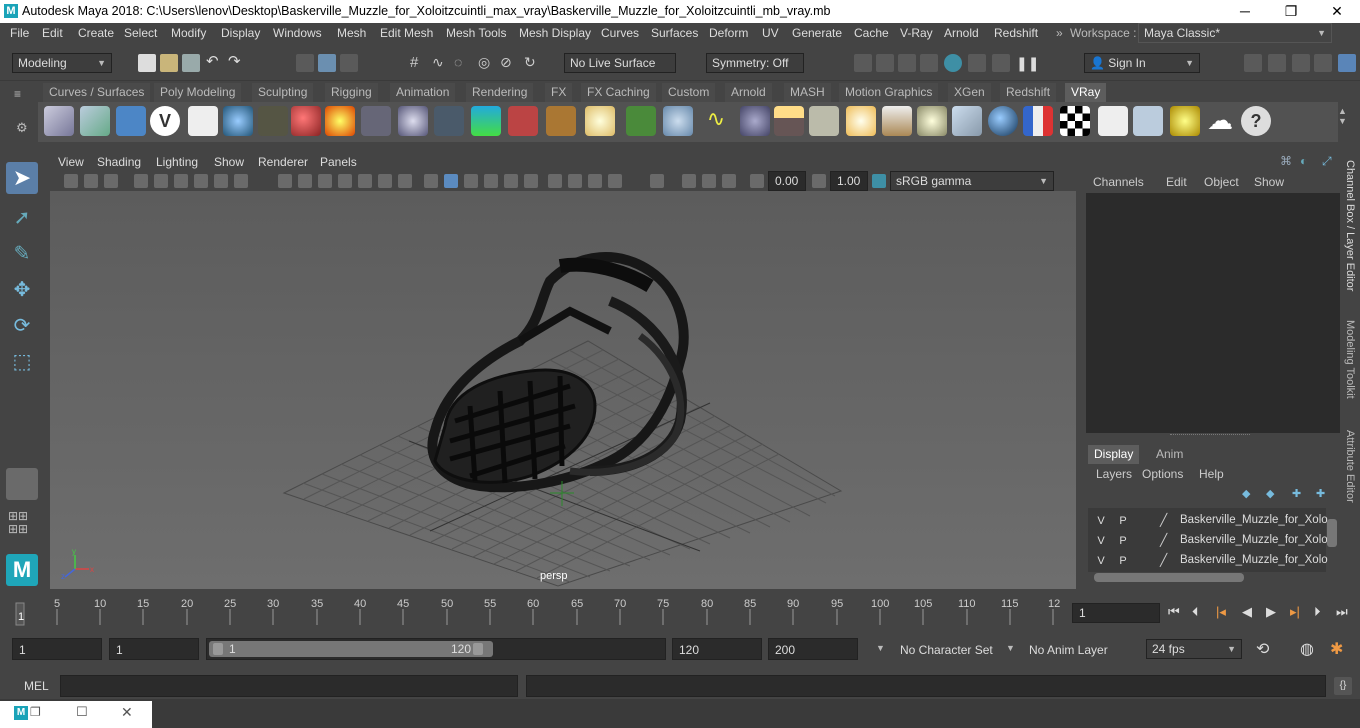 The image size is (1360, 728). What do you see at coordinates (1337, 11) in the screenshot?
I see `close-button: ✕` at bounding box center [1337, 11].